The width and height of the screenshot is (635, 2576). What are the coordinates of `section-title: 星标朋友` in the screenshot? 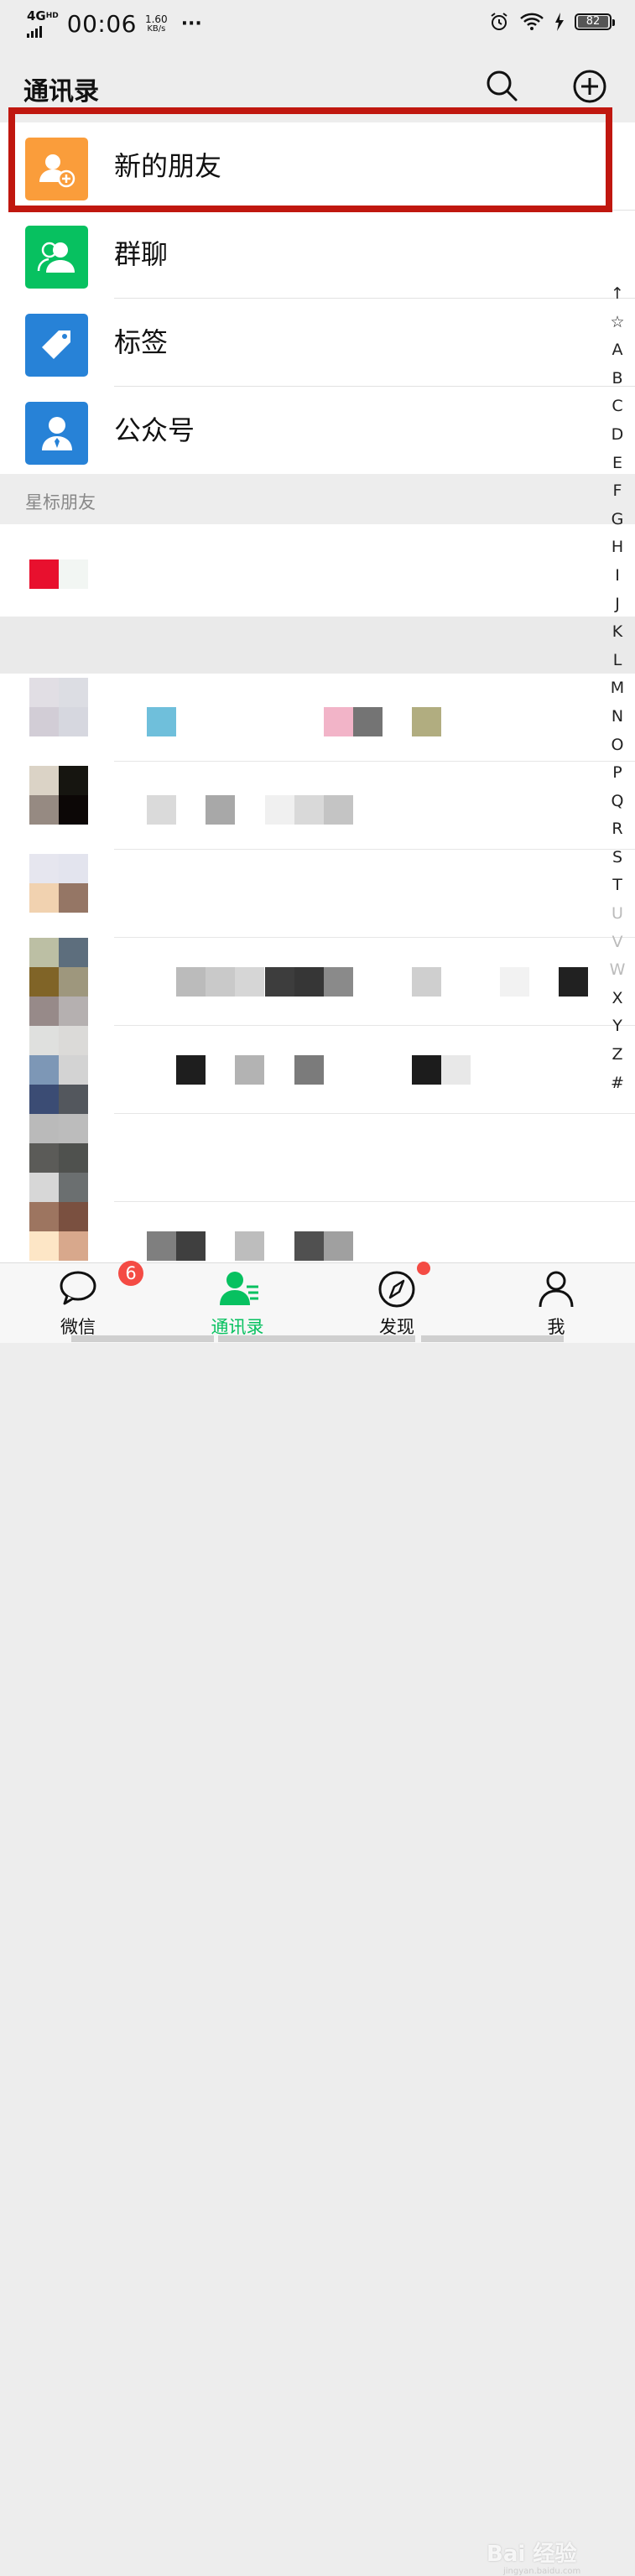 It's located at (61, 502).